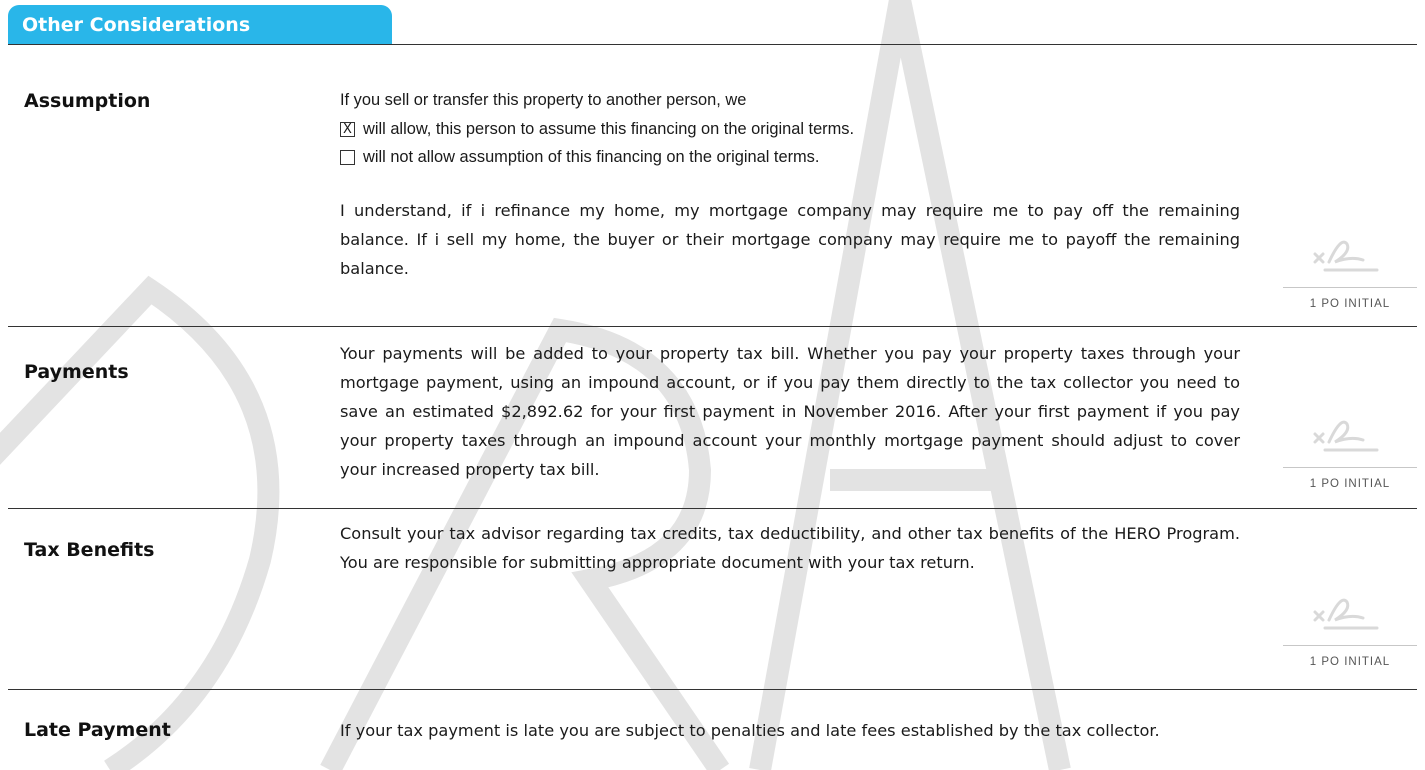  I want to click on tax-benefits-label: Tax Benefits, so click(89, 550).